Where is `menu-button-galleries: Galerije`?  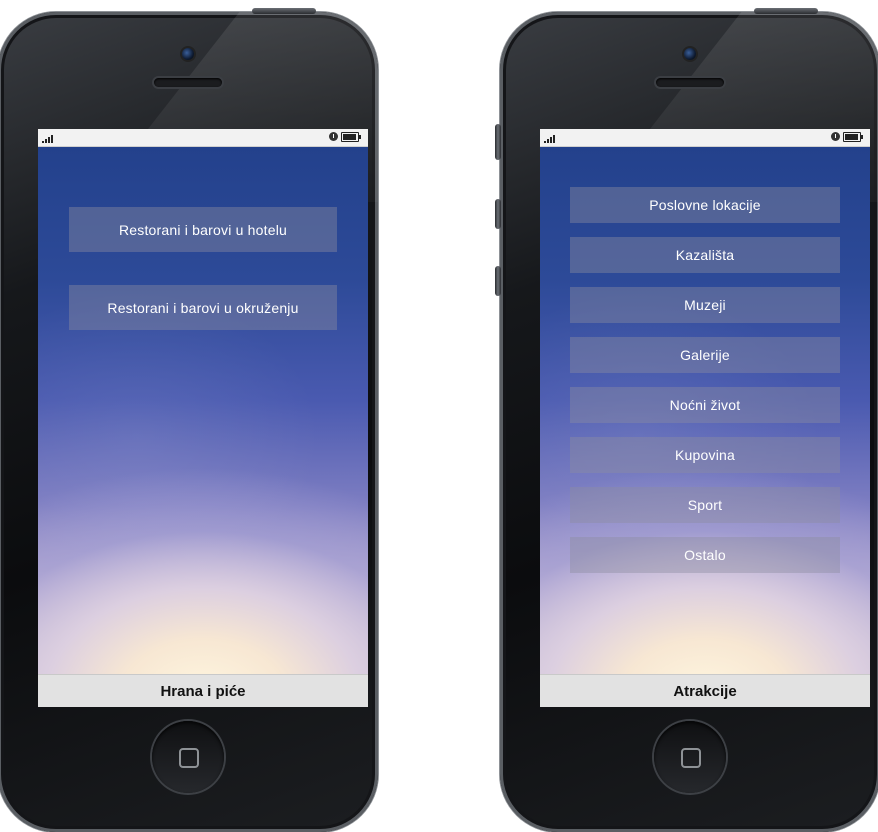
menu-button-galleries: Galerije is located at coordinates (705, 355).